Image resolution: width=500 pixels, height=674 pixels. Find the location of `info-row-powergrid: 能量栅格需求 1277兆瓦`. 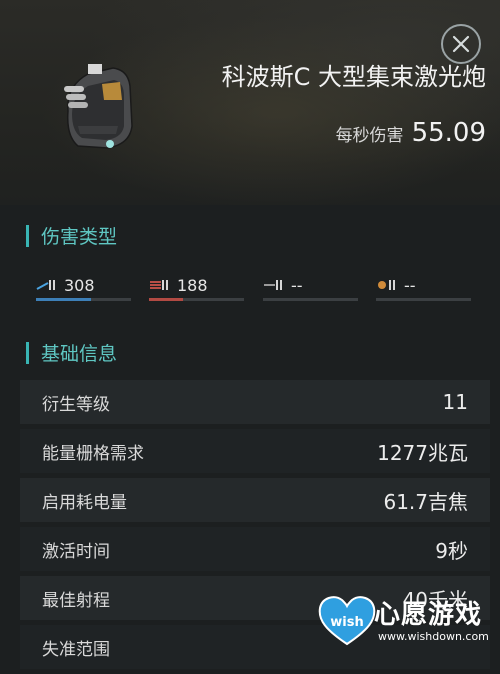

info-row-powergrid: 能量栅格需求 1277兆瓦 is located at coordinates (255, 451).